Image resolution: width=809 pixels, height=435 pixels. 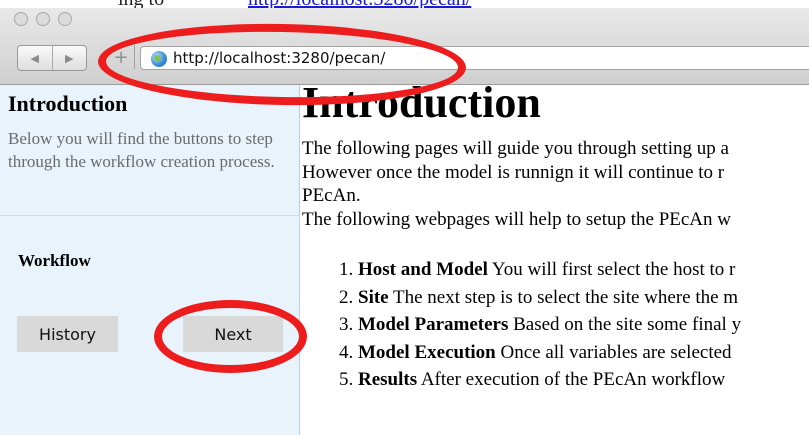 What do you see at coordinates (474, 58) in the screenshot?
I see `address-bar: http://localhost:3280/pecan/` at bounding box center [474, 58].